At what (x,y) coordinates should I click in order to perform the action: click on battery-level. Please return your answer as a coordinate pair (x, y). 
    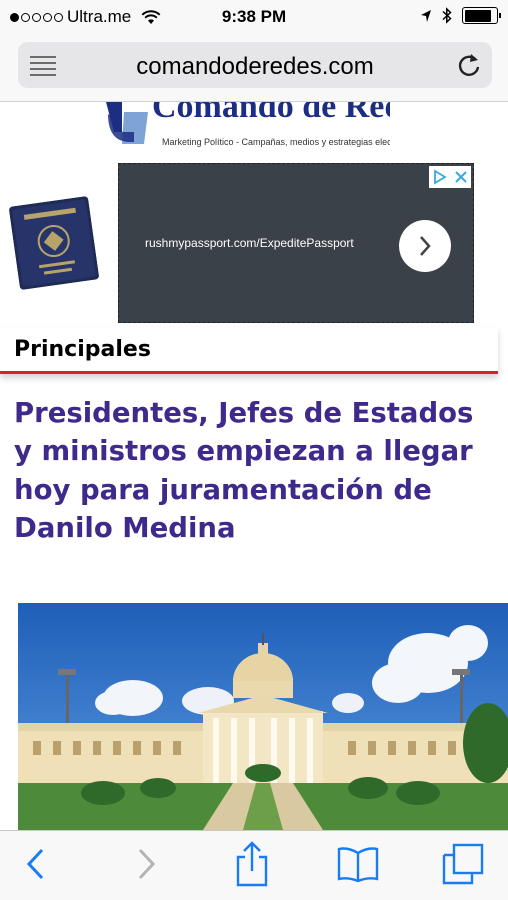
    Looking at the image, I should click on (477, 15).